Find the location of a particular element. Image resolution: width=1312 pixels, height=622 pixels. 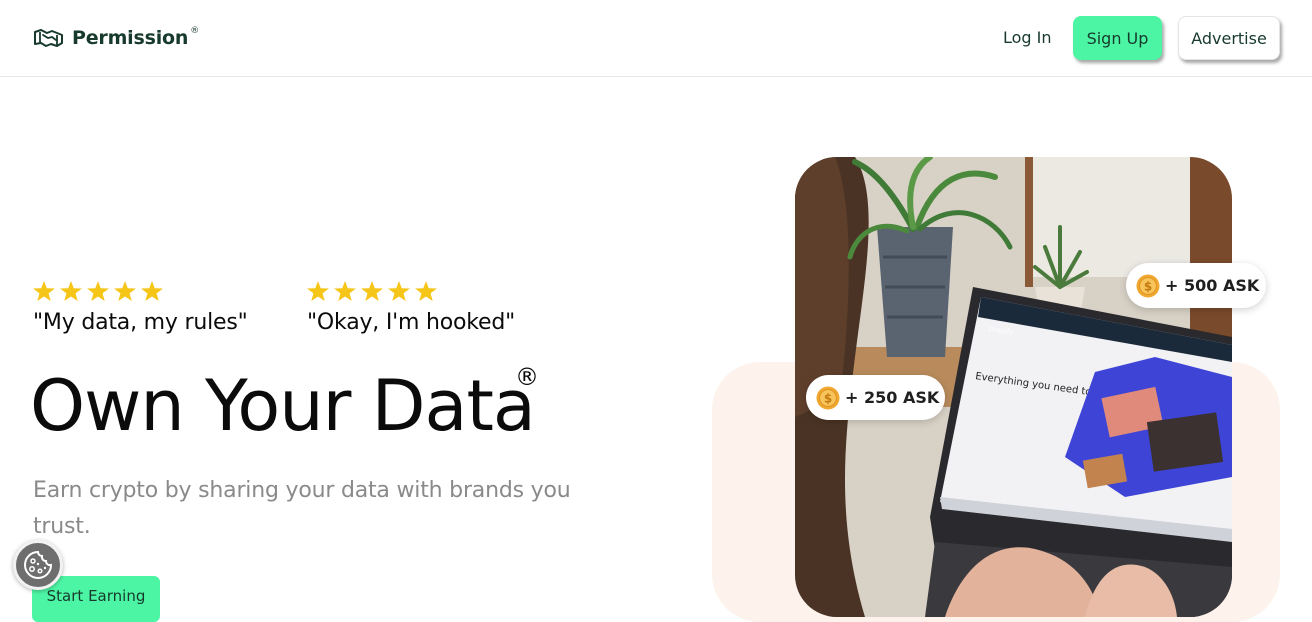

reward-badge: $ + 500 ASK is located at coordinates (1196, 285).